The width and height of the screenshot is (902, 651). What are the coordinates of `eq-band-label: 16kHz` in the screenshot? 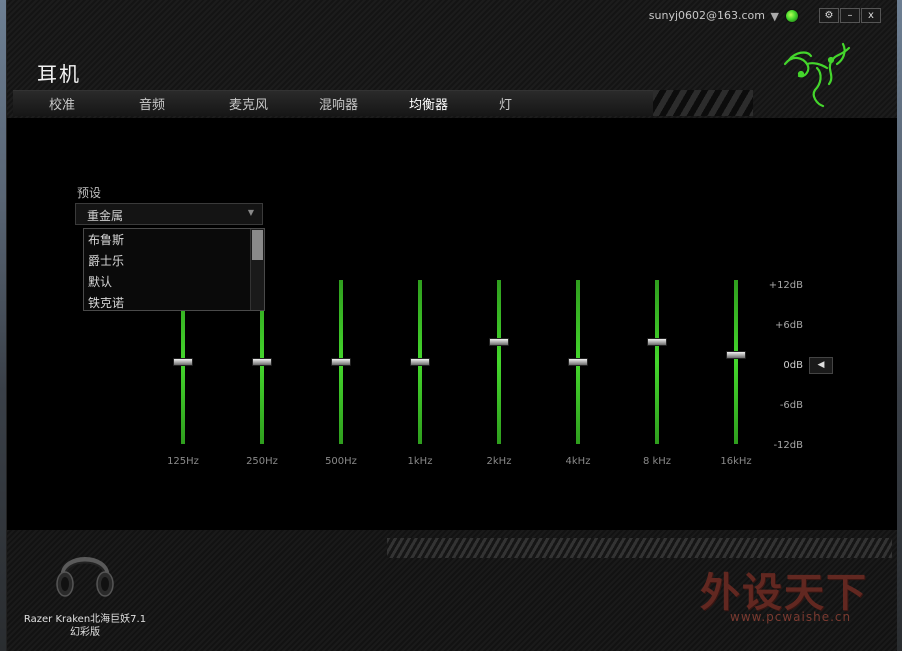 It's located at (736, 461).